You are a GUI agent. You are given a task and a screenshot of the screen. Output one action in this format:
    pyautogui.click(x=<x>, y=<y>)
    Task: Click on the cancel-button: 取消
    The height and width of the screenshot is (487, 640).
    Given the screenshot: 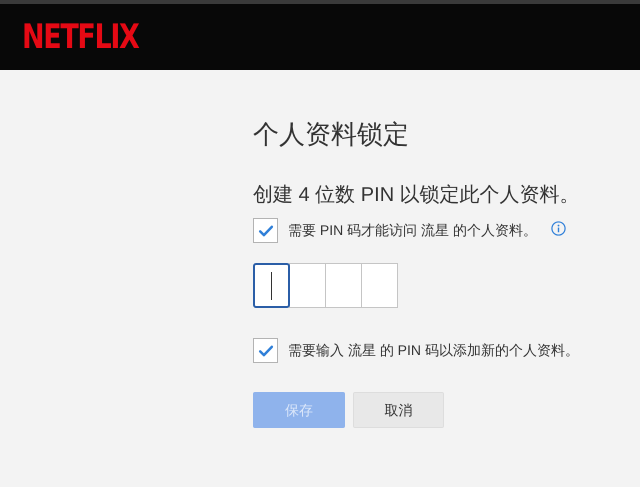 What is the action you would take?
    pyautogui.click(x=398, y=410)
    